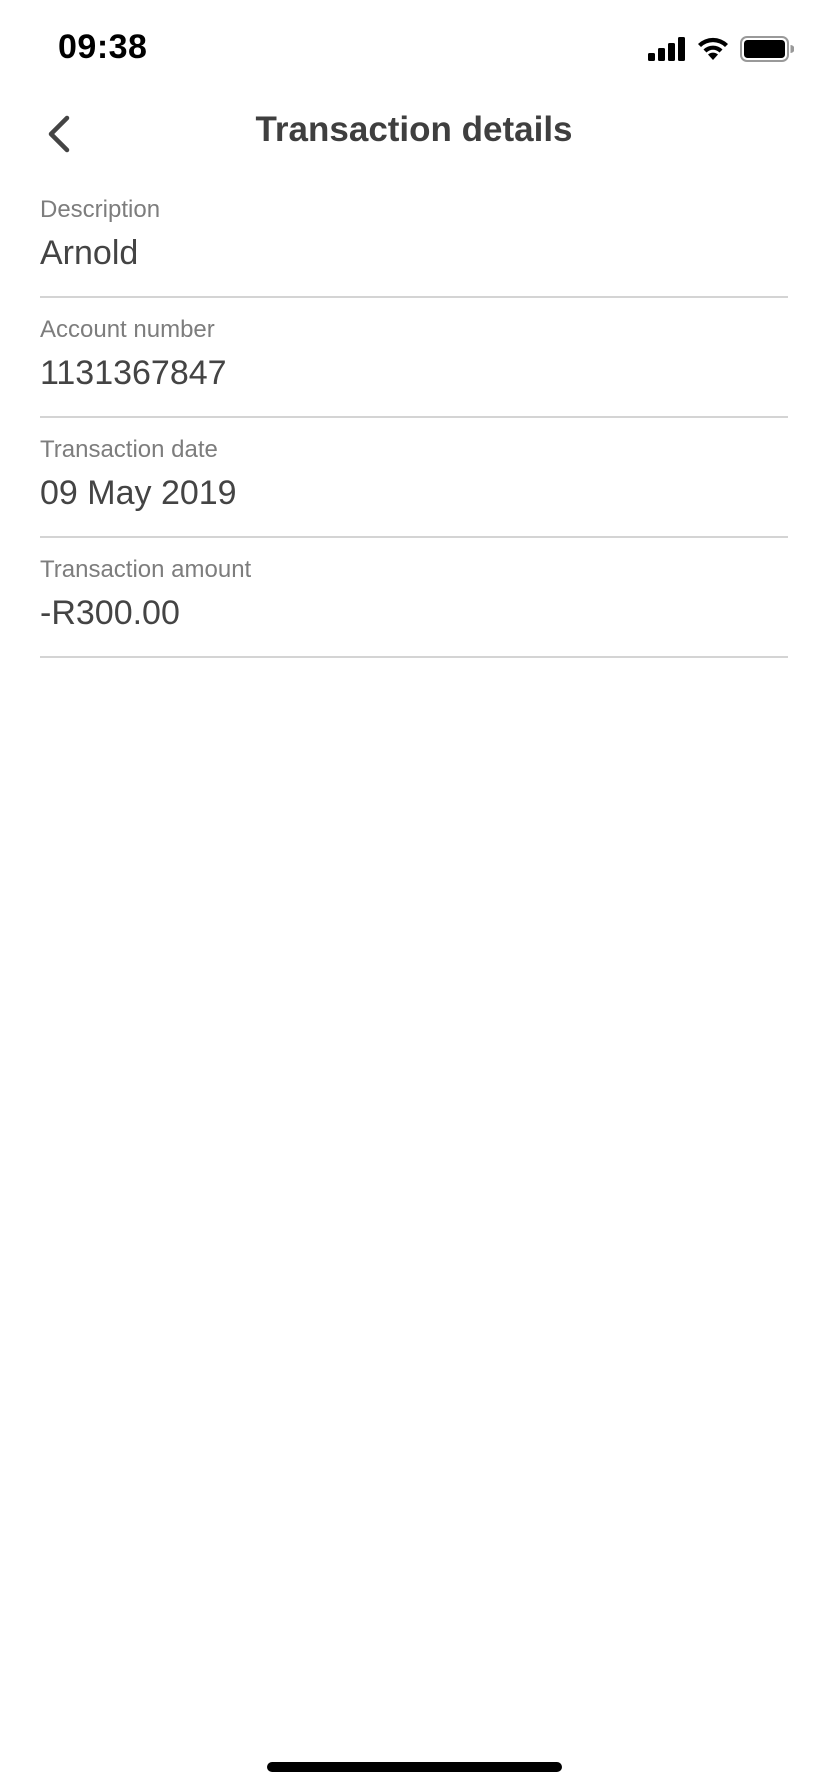 The width and height of the screenshot is (828, 1792). I want to click on account-number-value: 1131367847, so click(133, 373).